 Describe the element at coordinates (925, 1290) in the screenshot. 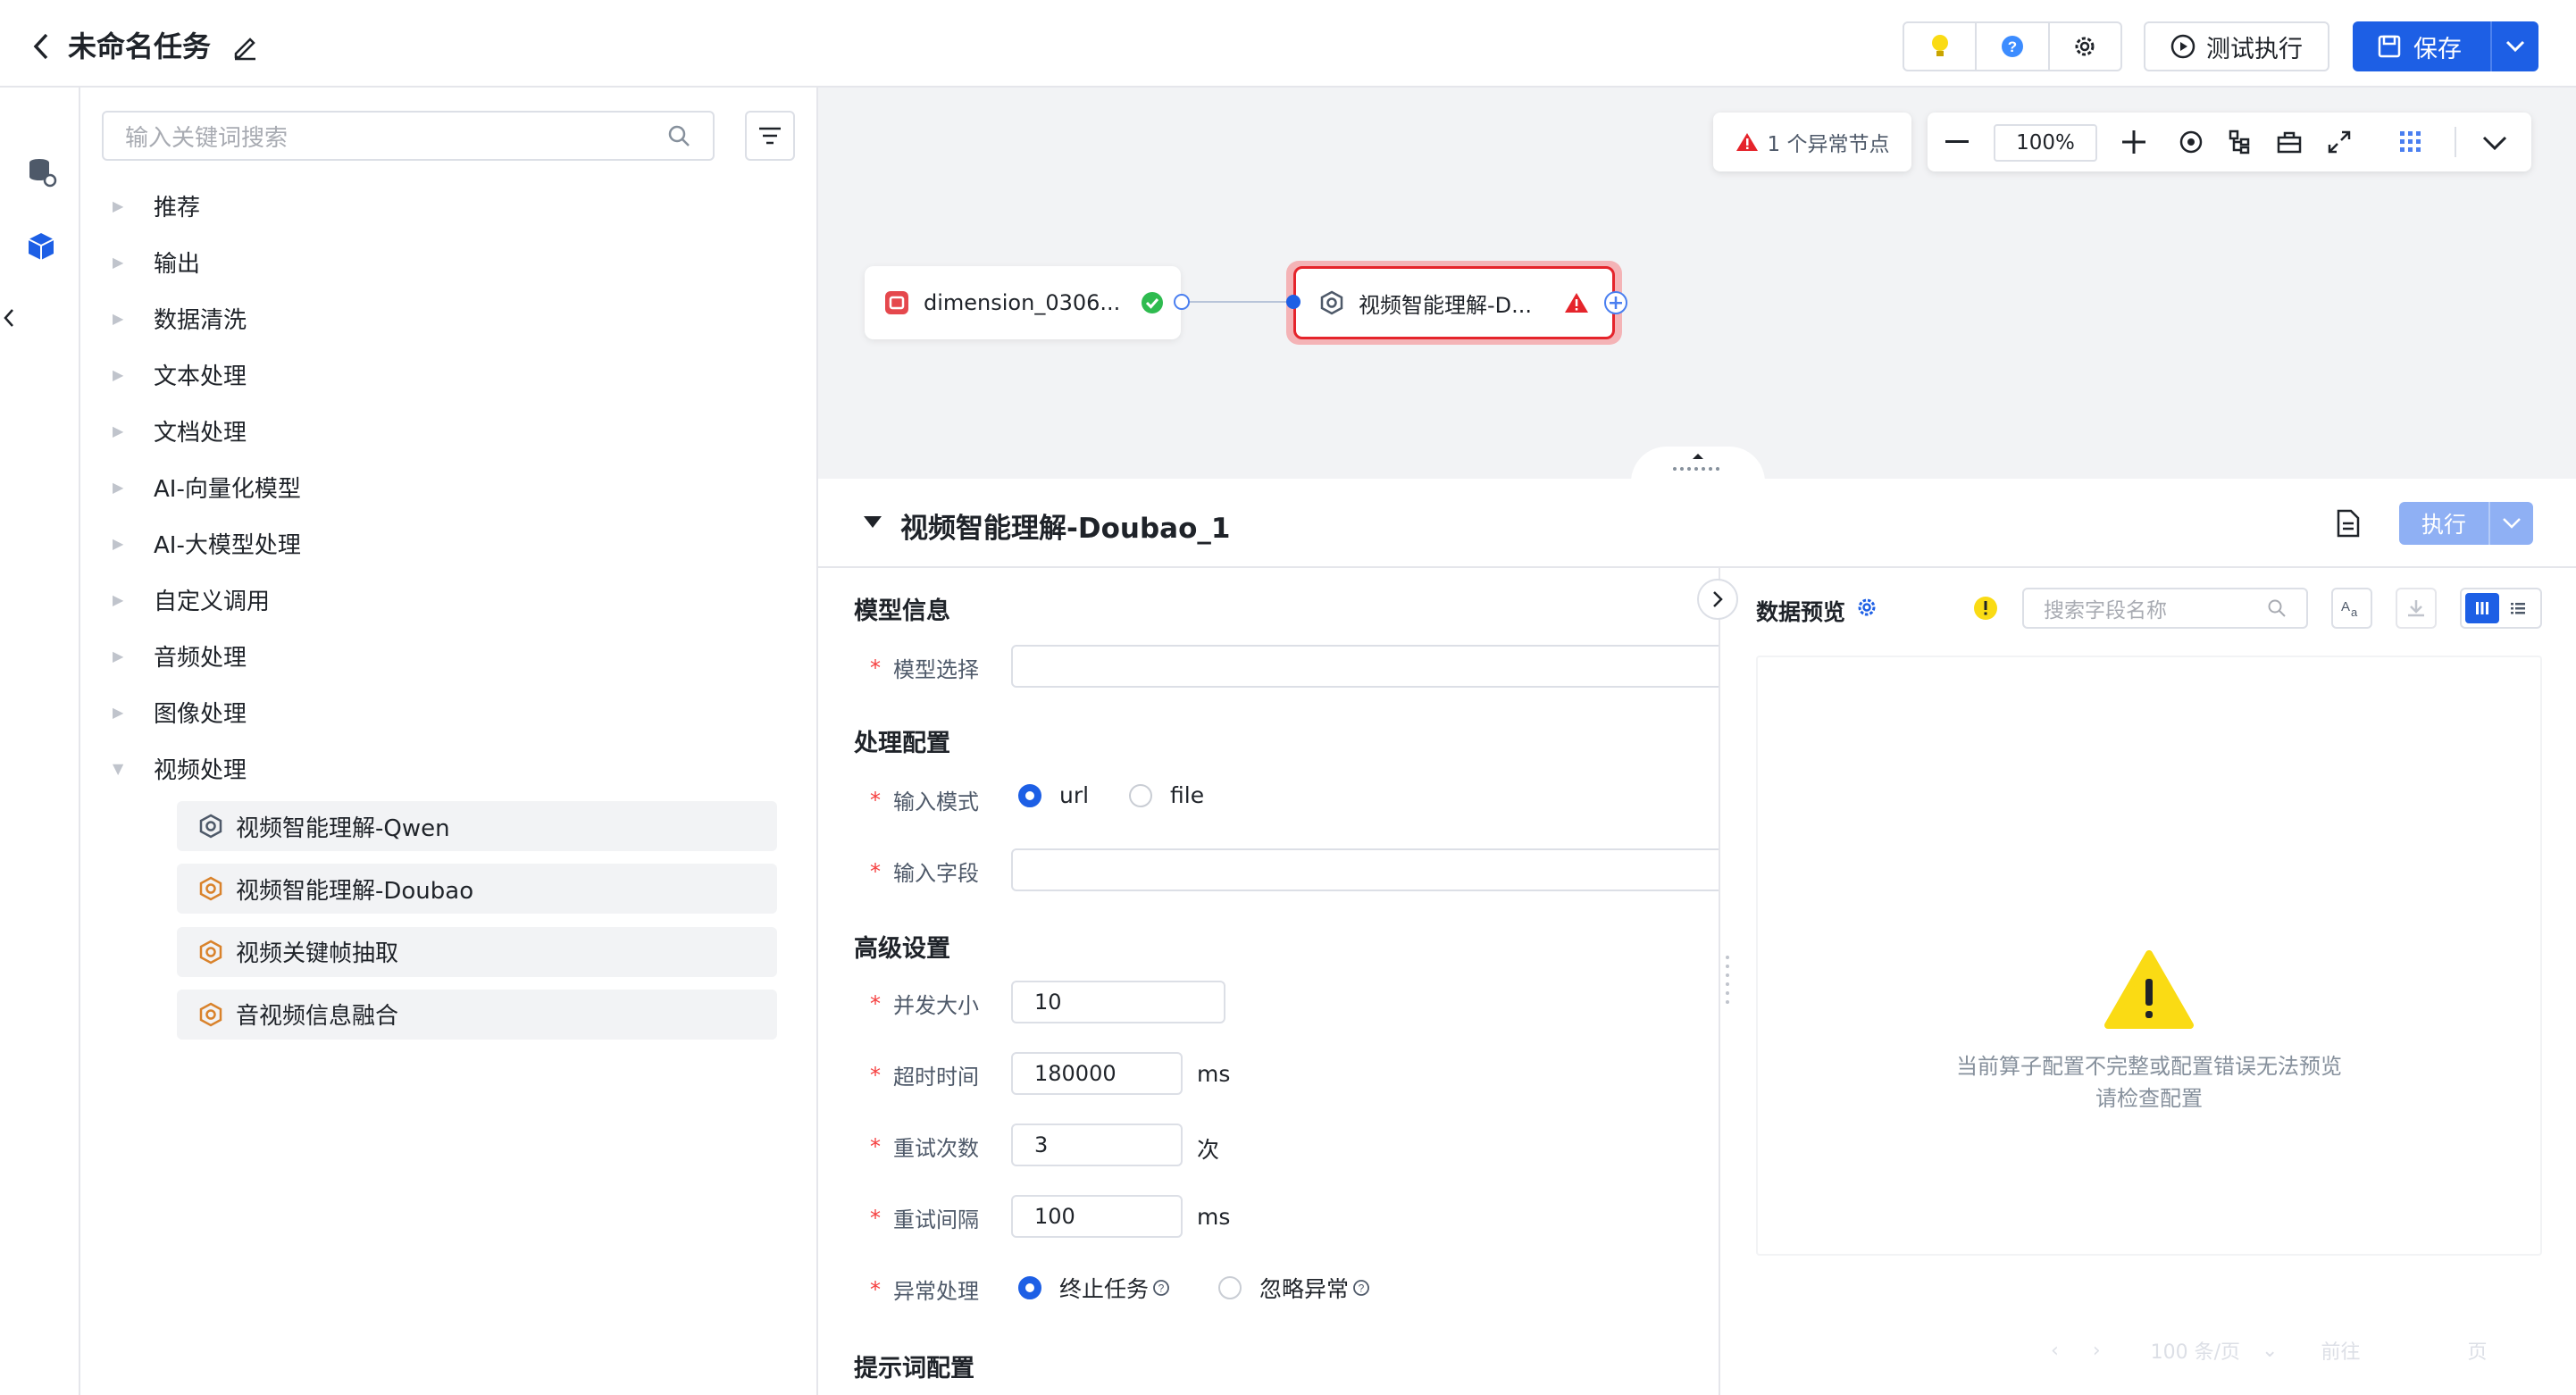

I see `error-handling-label: * 异常处理` at that location.